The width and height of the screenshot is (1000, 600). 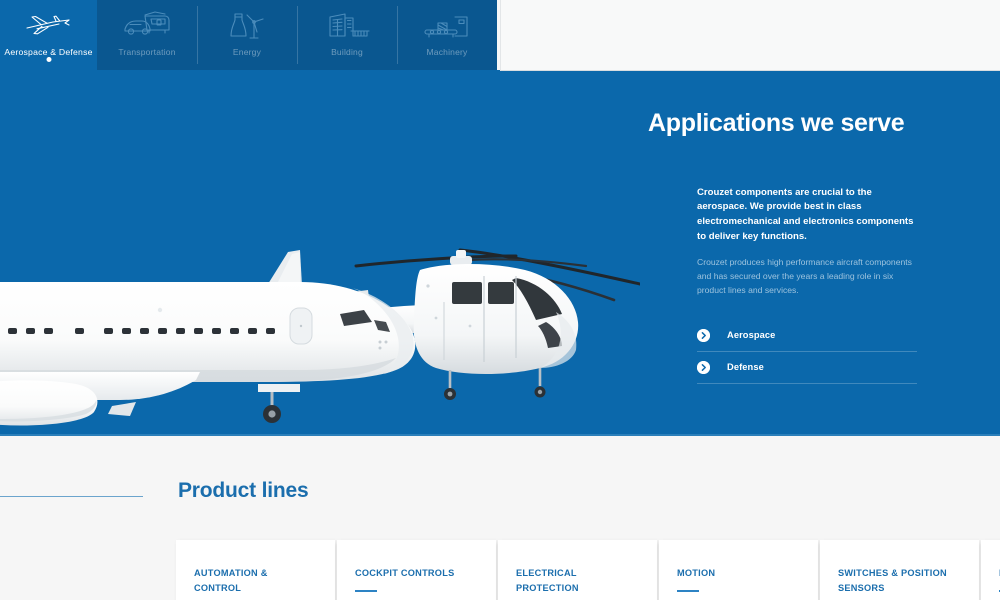 I want to click on link-item-defense: Defense, so click(x=807, y=368).